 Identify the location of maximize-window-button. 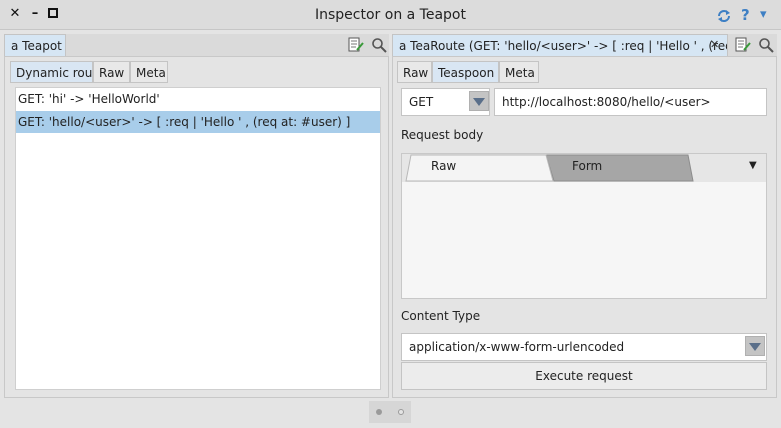
(53, 15).